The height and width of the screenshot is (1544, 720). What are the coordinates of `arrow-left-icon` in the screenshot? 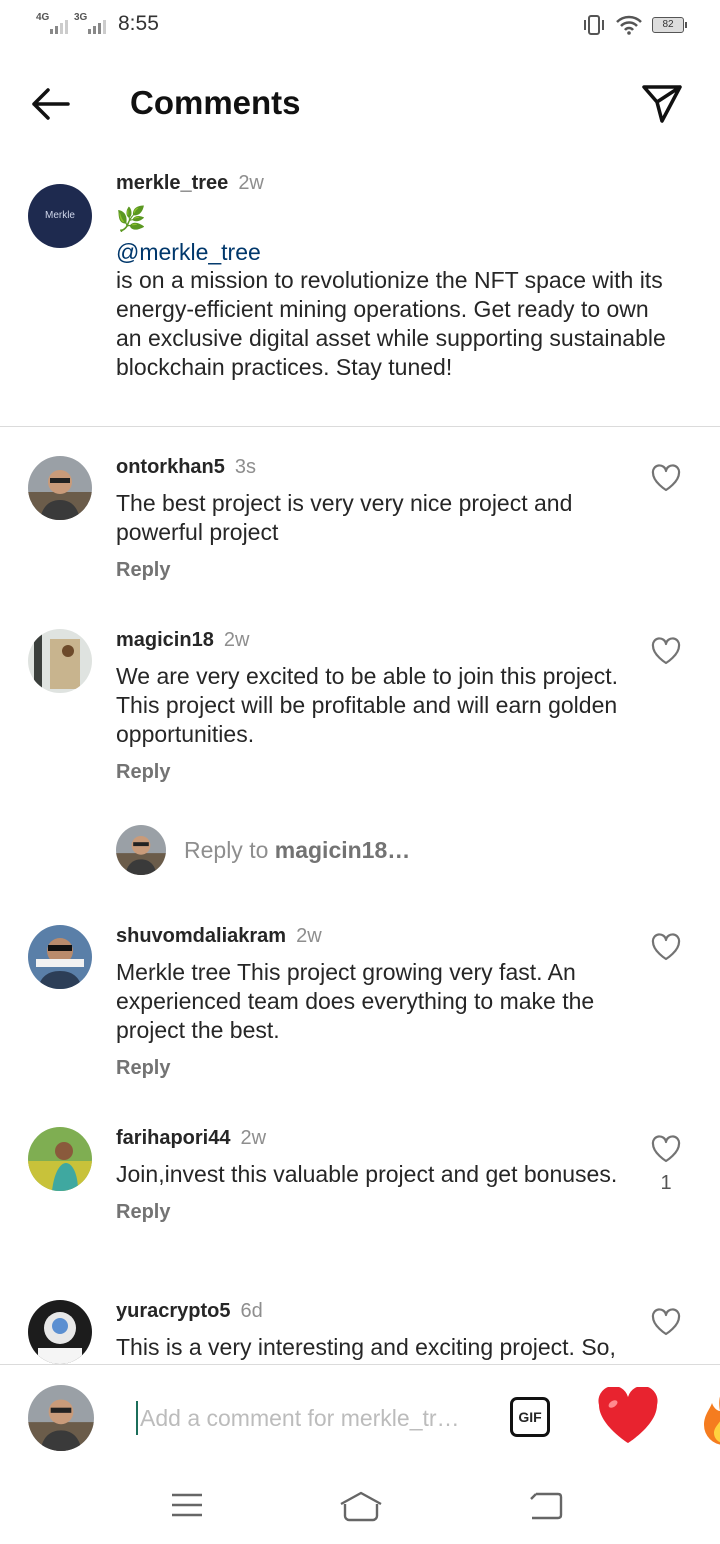 It's located at (51, 104).